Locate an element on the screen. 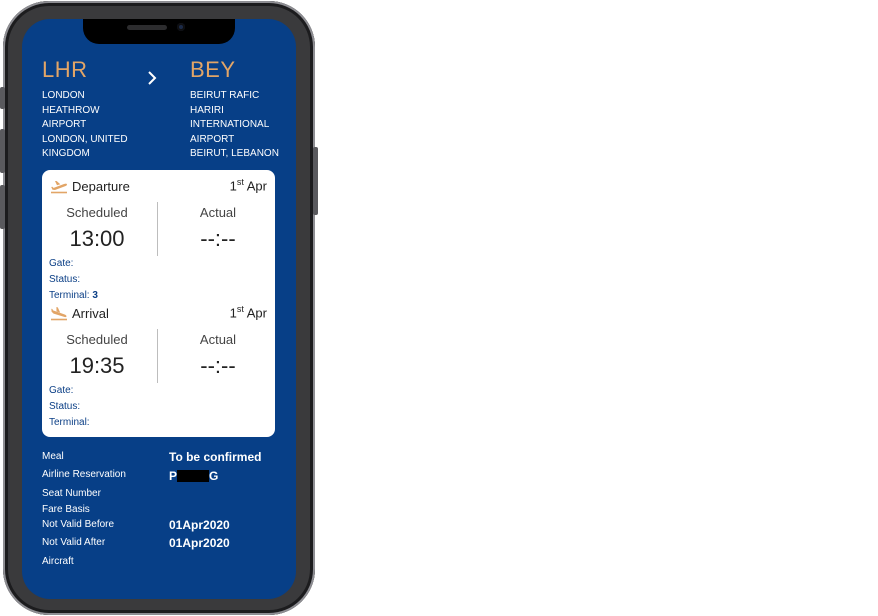 The width and height of the screenshot is (878, 616). arrival-plane-icon is located at coordinates (59, 314).